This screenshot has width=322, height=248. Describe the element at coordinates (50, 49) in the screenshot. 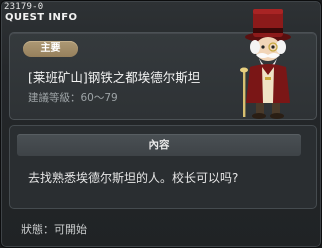

I see `quest-type-badge: 主要` at that location.